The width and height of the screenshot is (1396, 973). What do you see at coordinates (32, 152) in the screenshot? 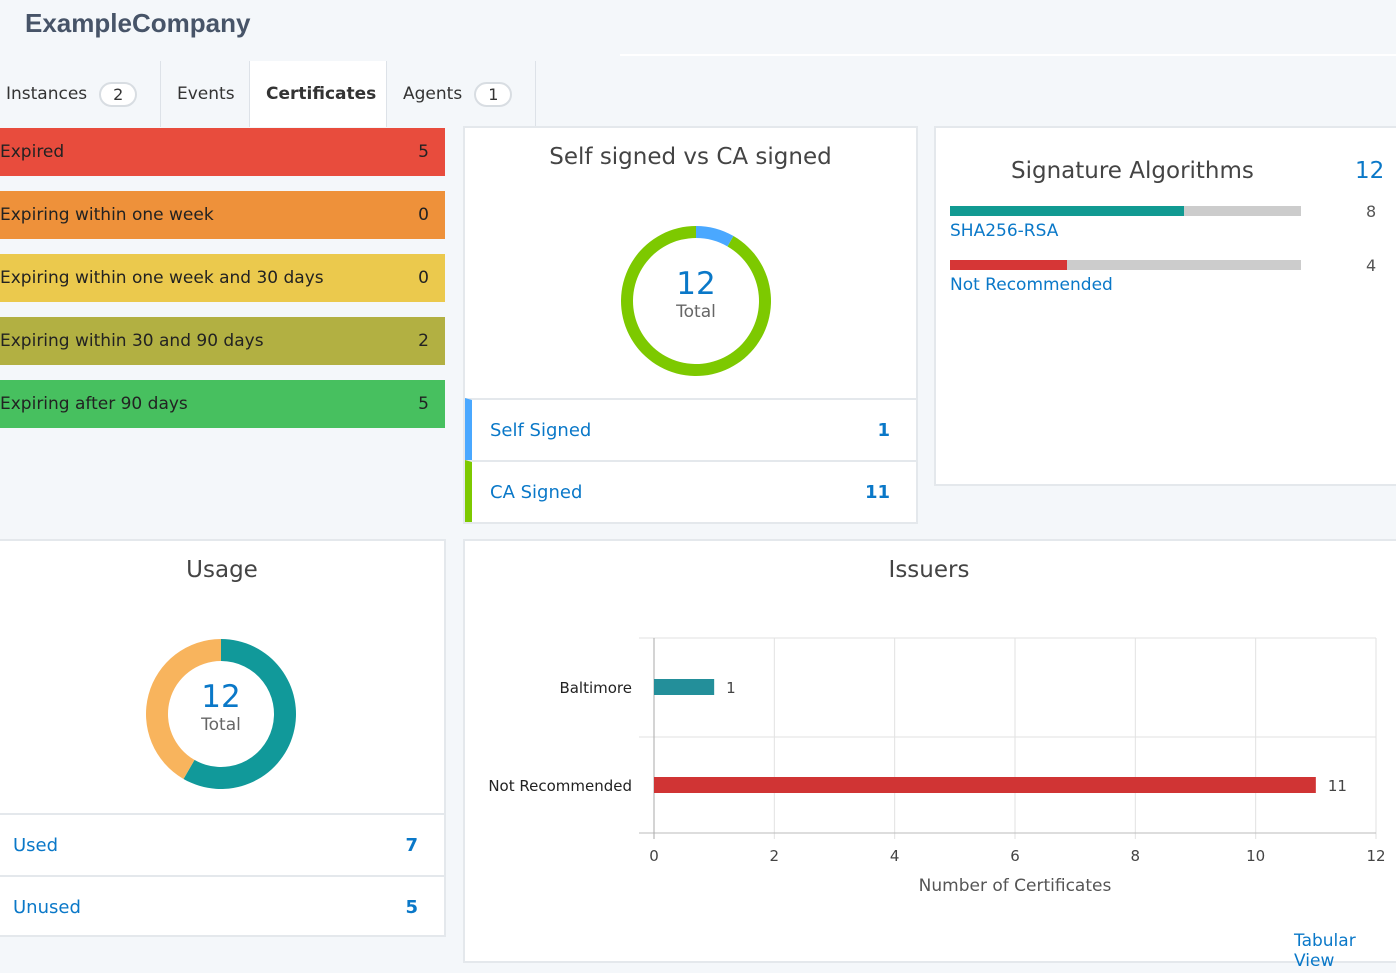
I see `expiry-label: Expired` at bounding box center [32, 152].